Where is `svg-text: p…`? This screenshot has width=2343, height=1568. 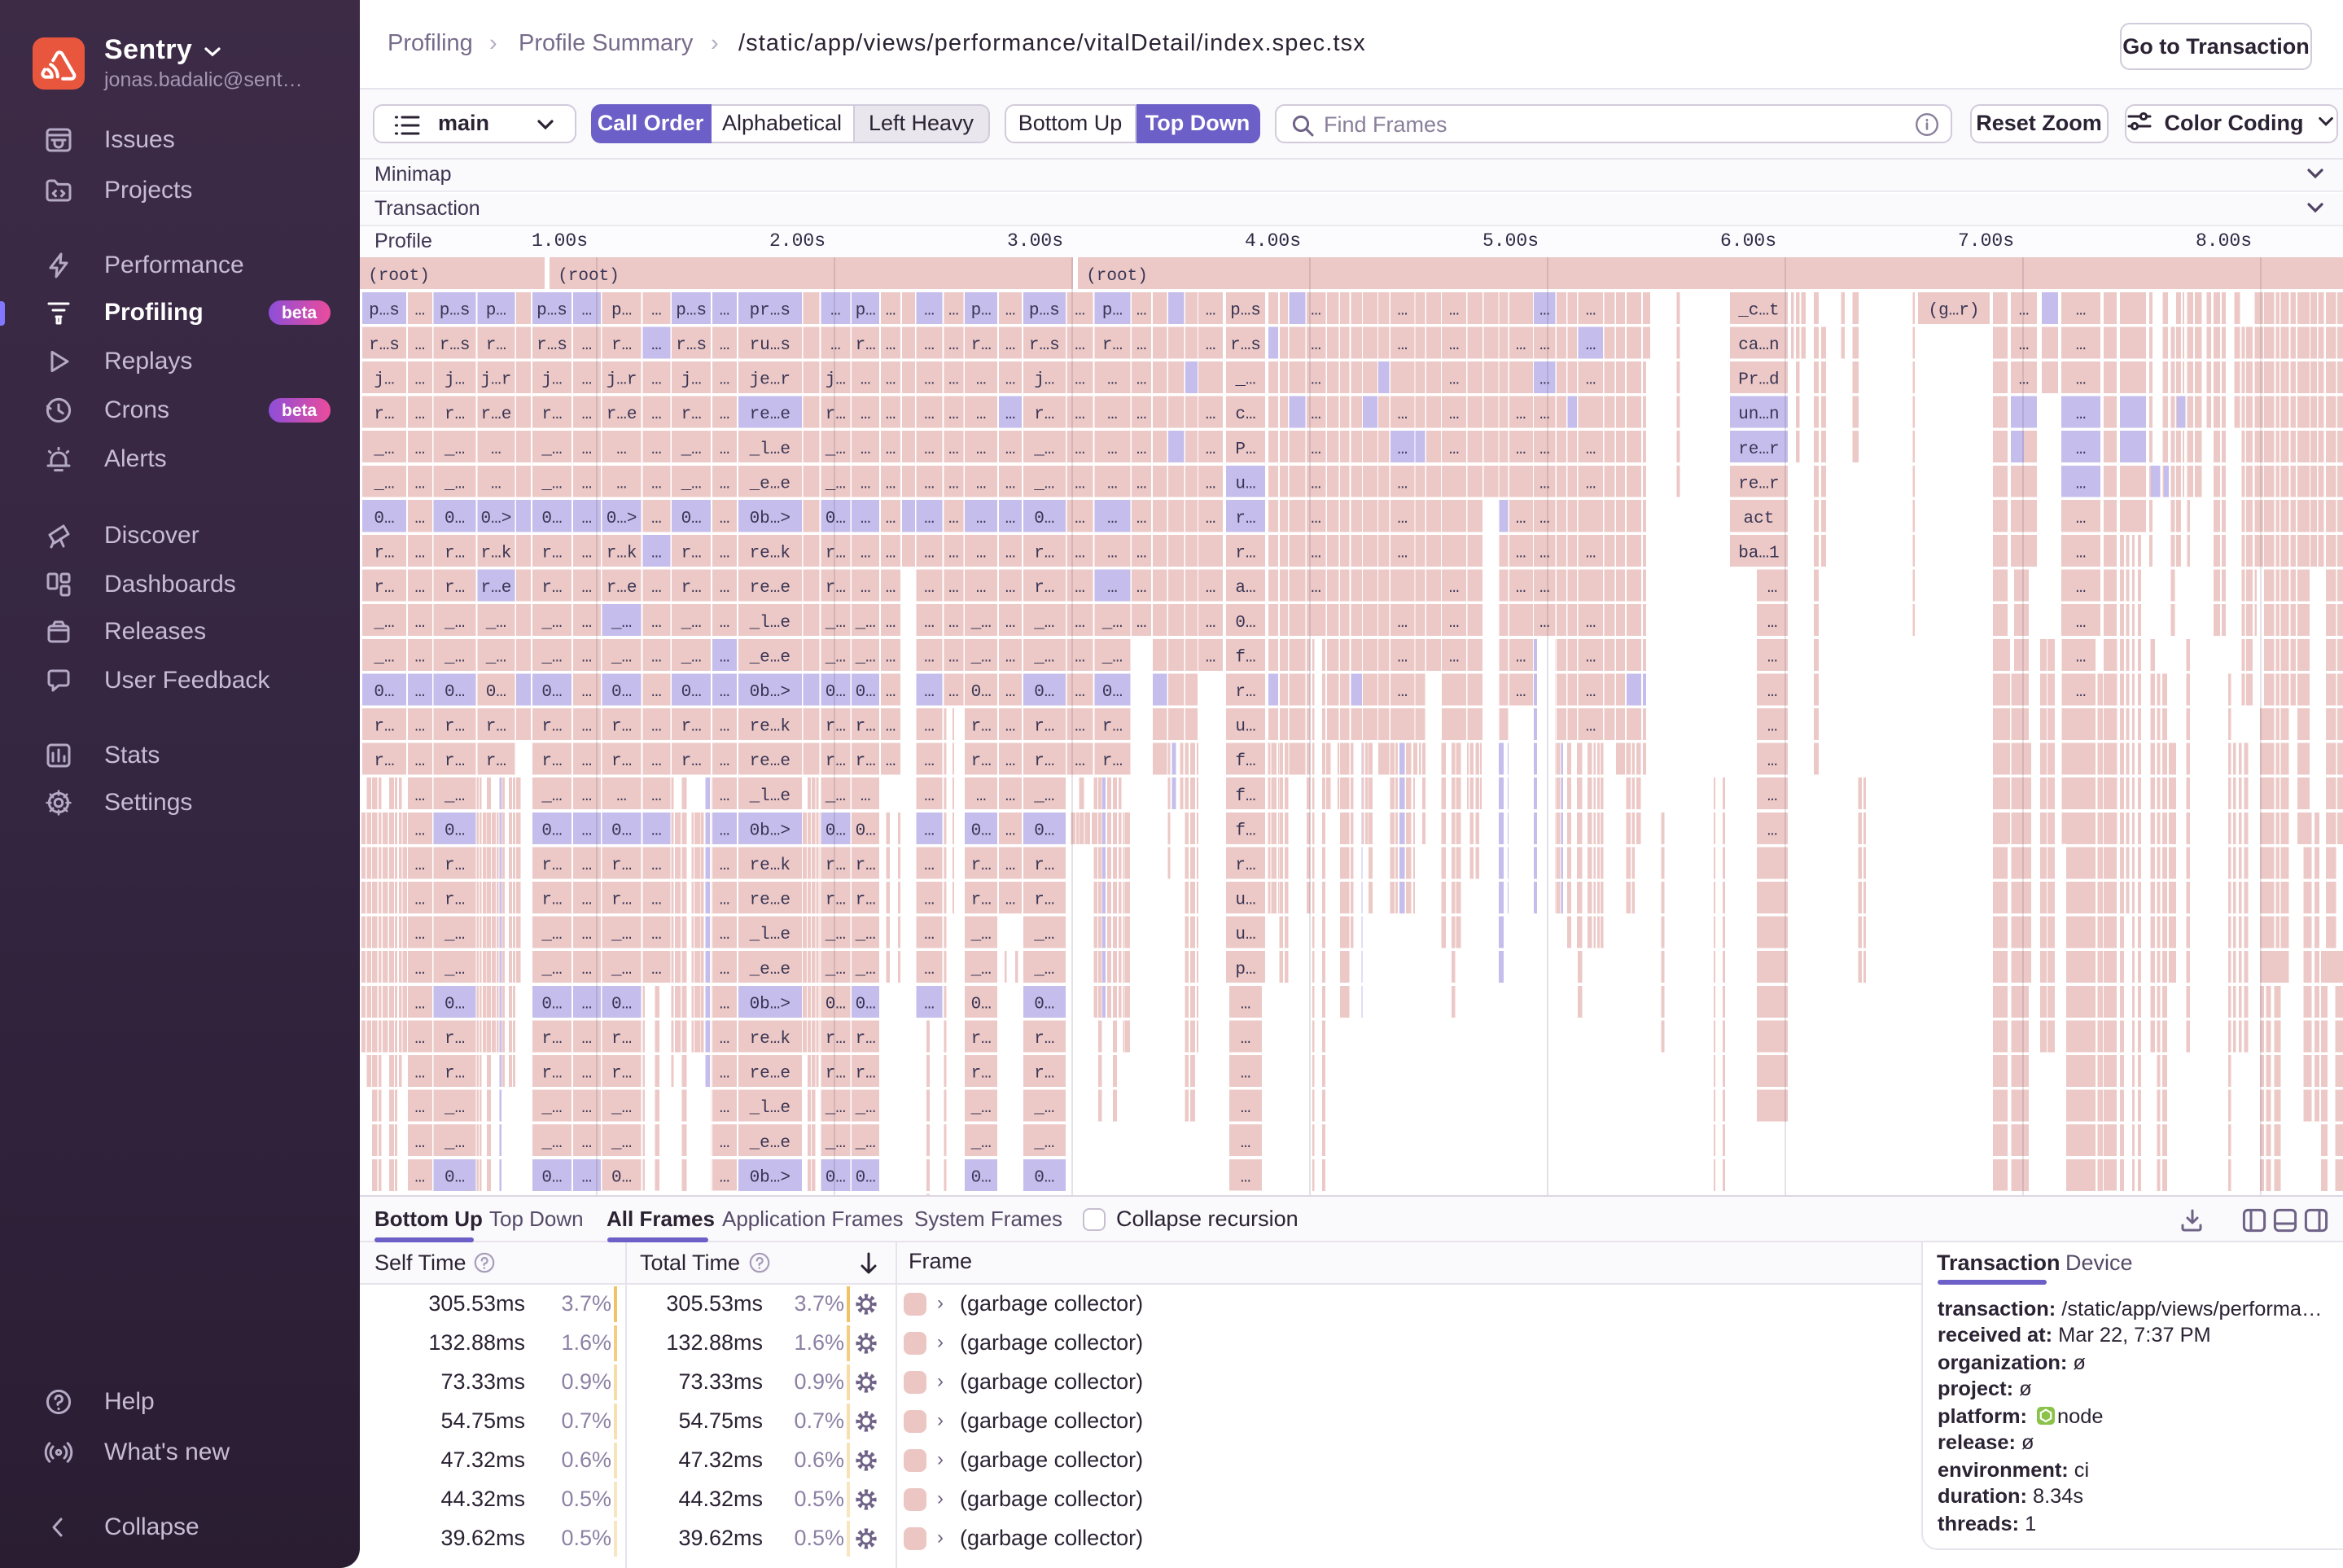
svg-text: p… is located at coordinates (621, 311).